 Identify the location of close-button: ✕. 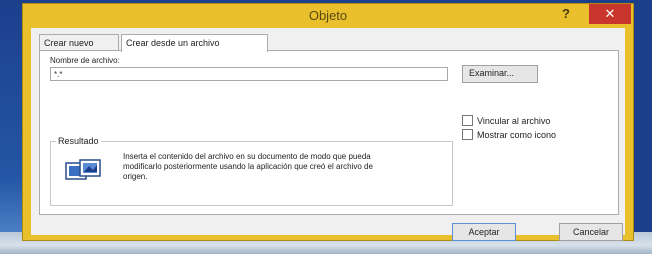
(610, 14).